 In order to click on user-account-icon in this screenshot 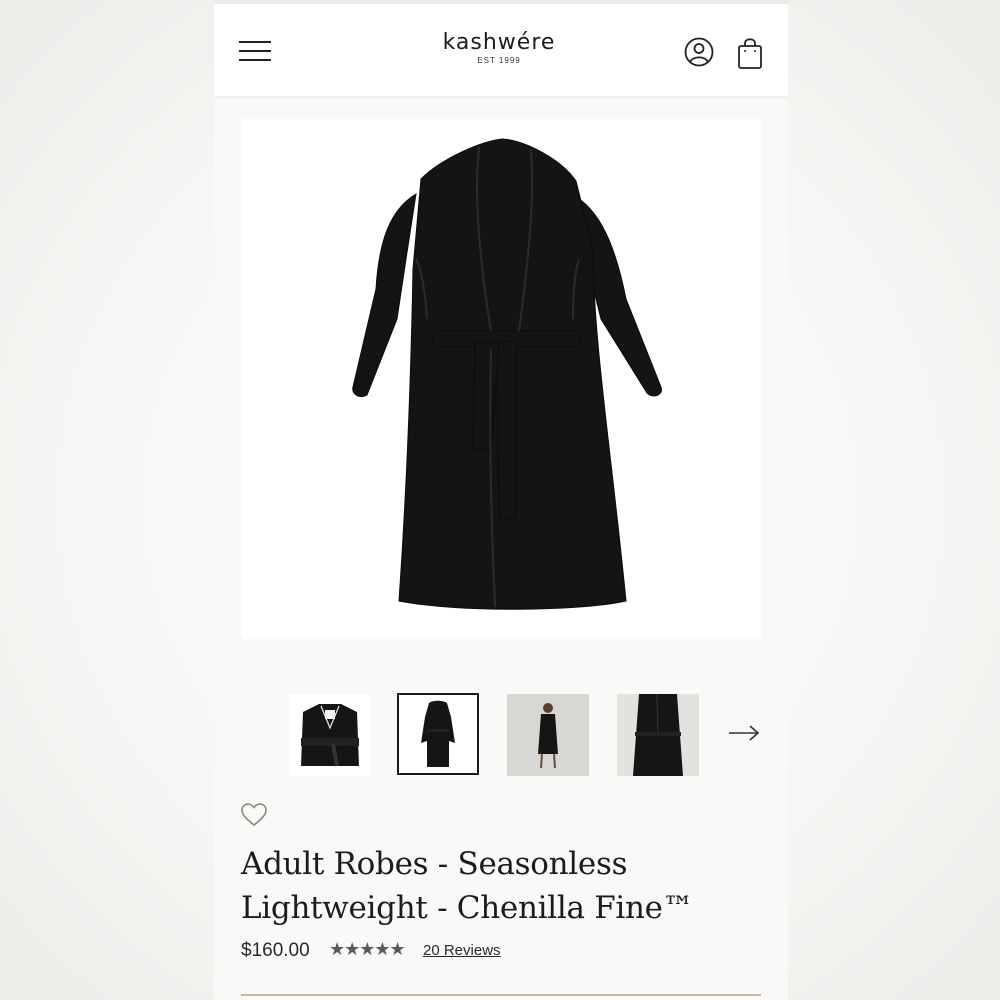, I will do `click(699, 52)`.